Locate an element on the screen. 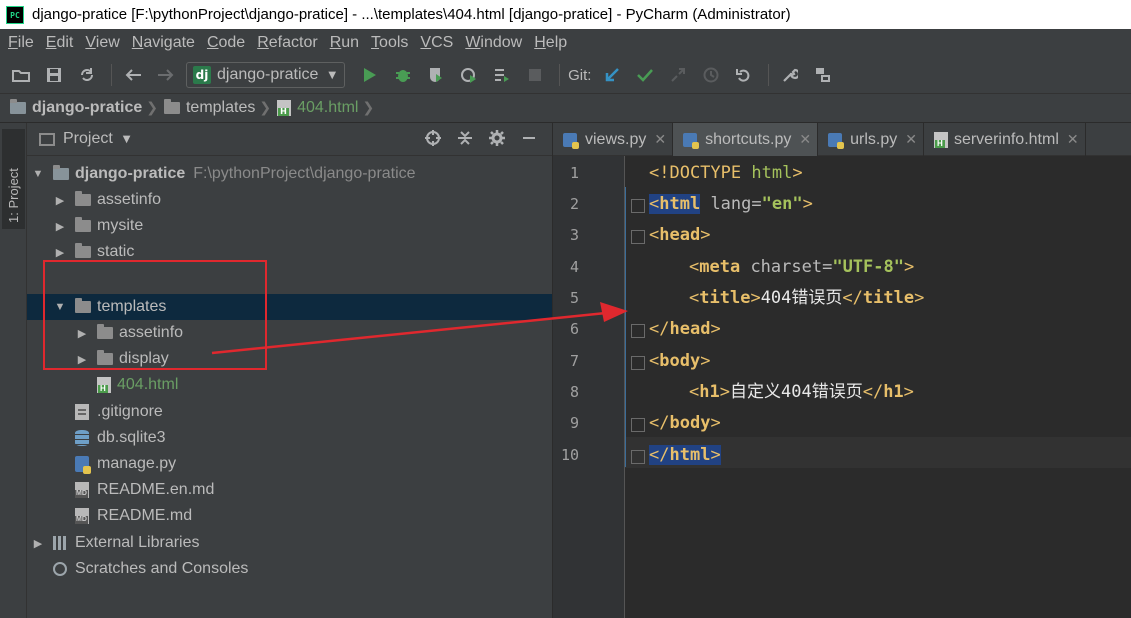 This screenshot has width=1131, height=618. menu-tools: Tools is located at coordinates (389, 43).